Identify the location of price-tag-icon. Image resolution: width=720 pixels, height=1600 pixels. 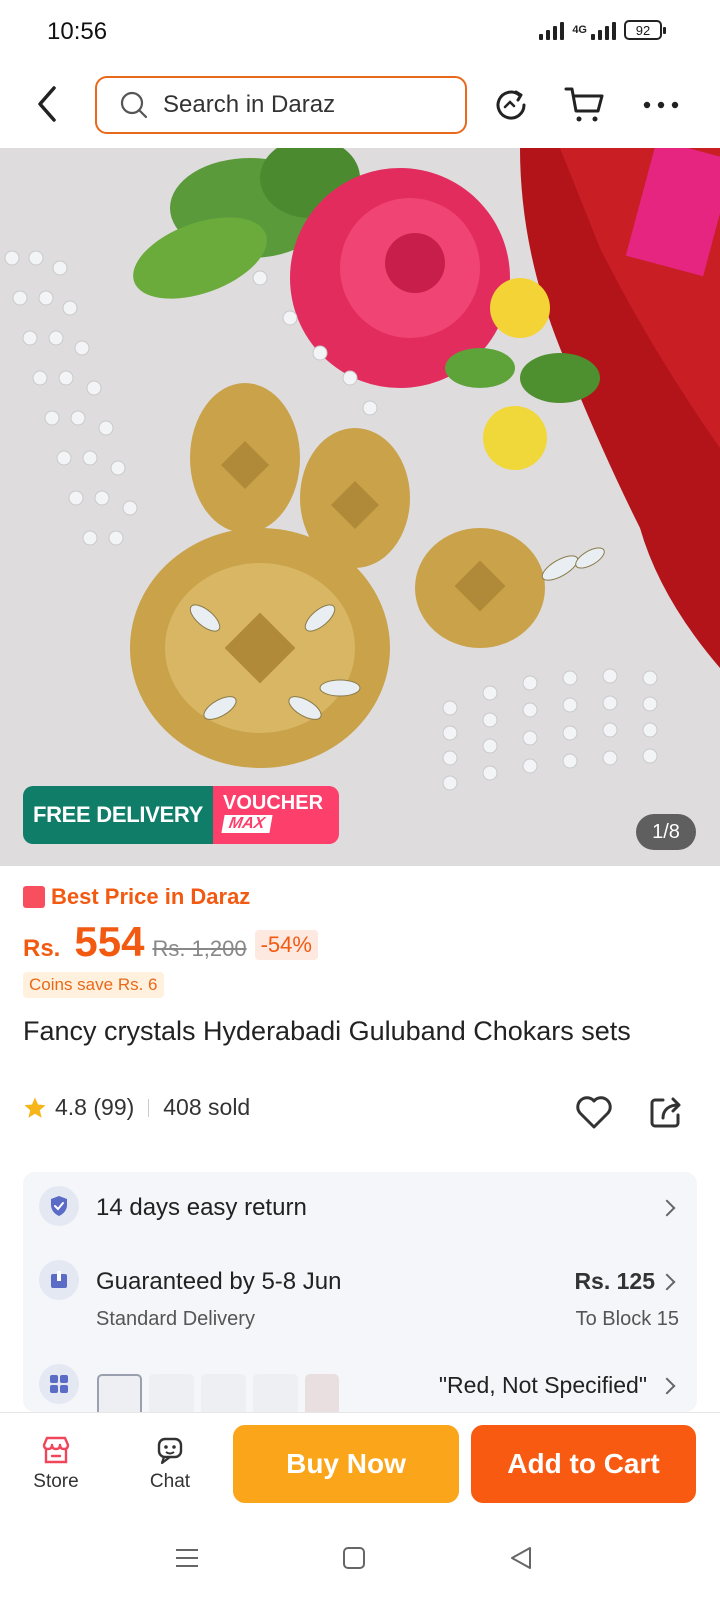
(34, 897).